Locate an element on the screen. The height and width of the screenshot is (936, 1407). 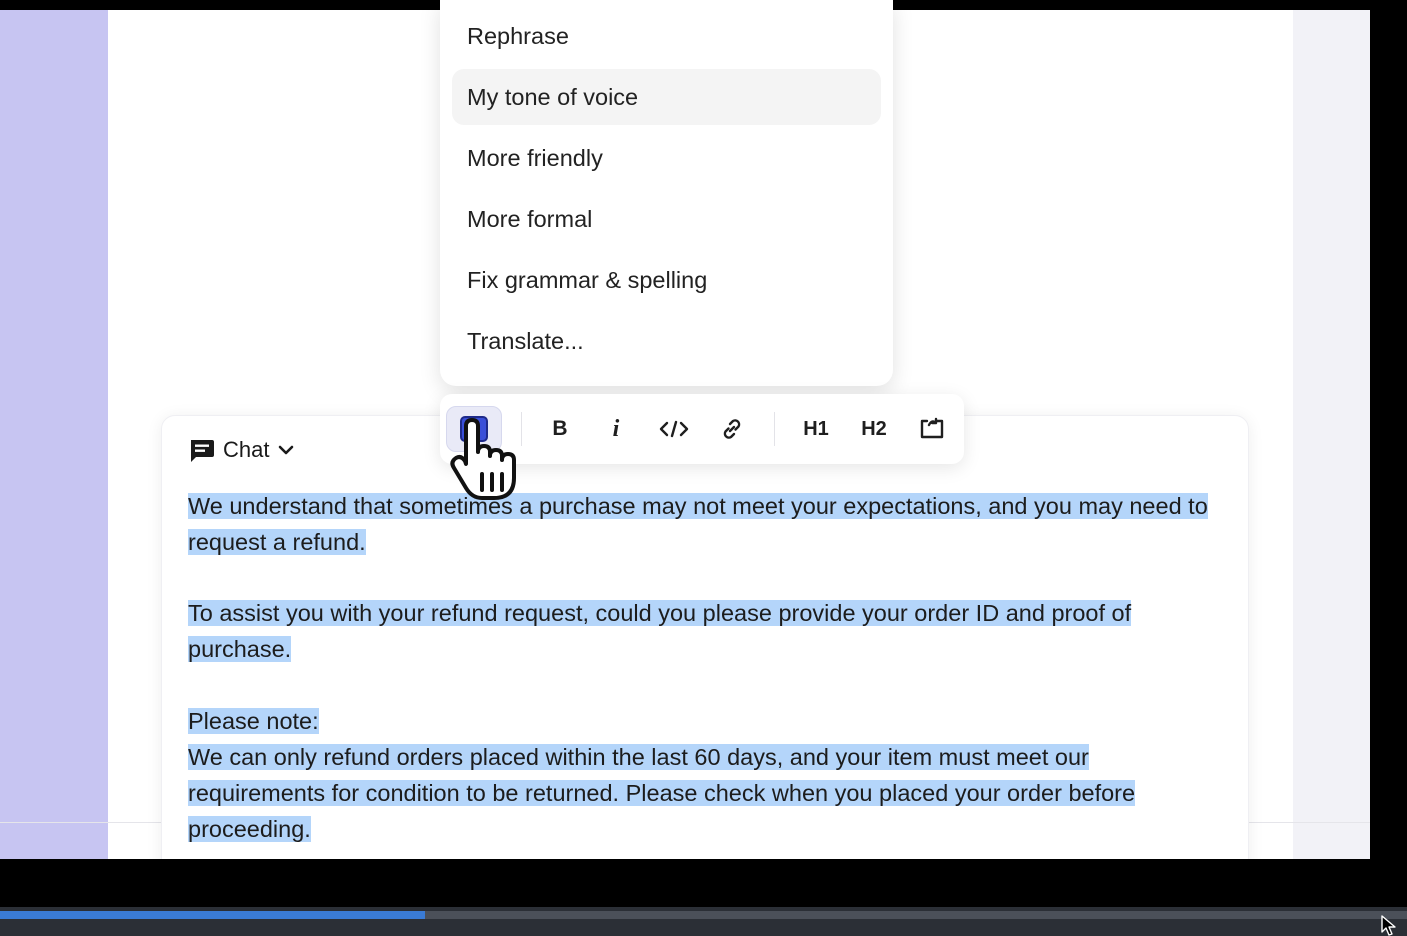
embed-icon is located at coordinates (932, 428).